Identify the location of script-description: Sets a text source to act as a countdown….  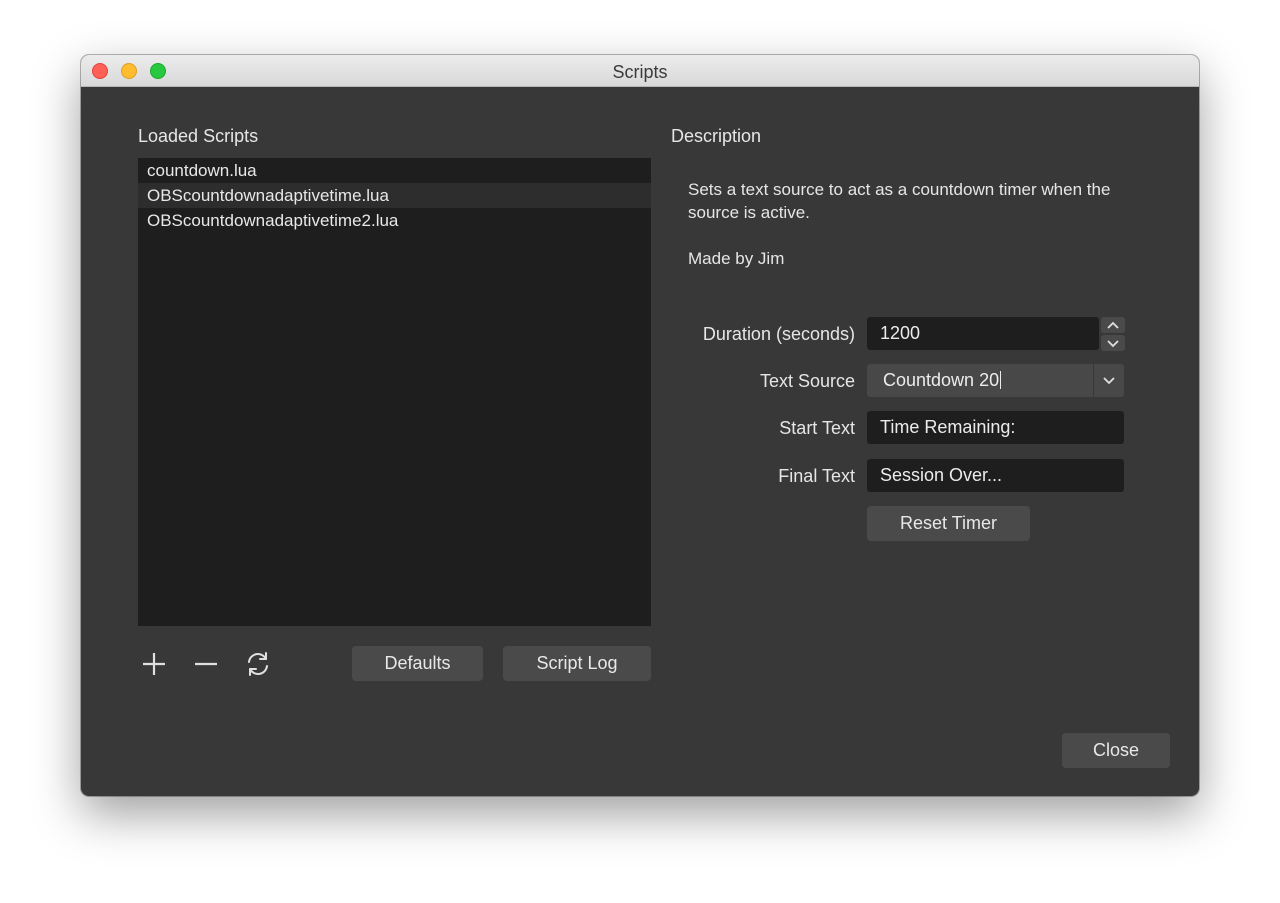
(899, 201).